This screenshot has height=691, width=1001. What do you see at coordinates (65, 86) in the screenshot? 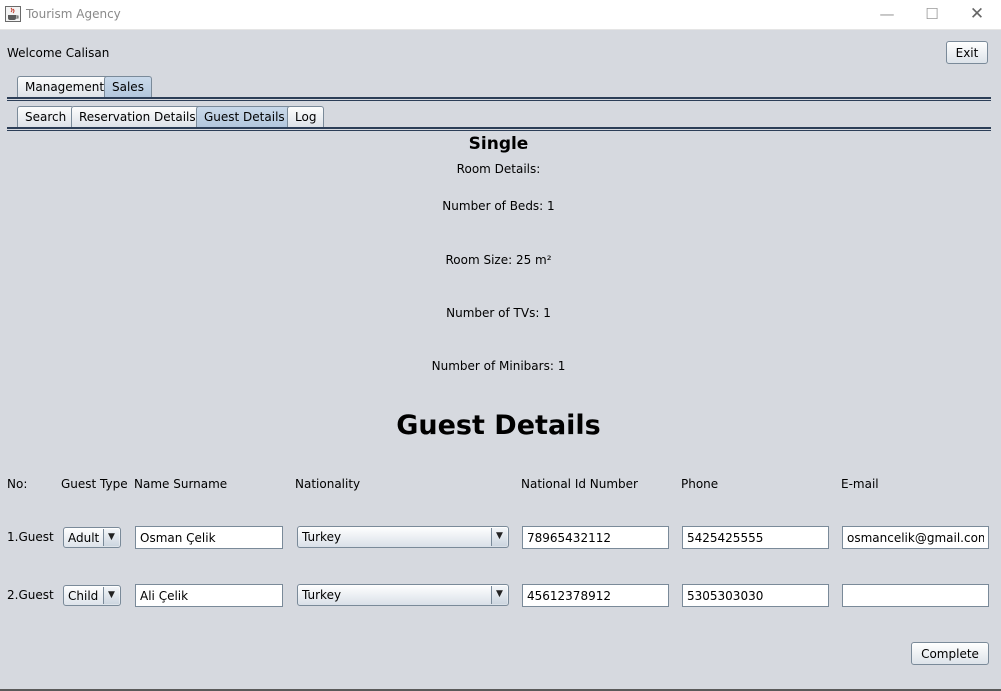
I see `tab-management: Management` at bounding box center [65, 86].